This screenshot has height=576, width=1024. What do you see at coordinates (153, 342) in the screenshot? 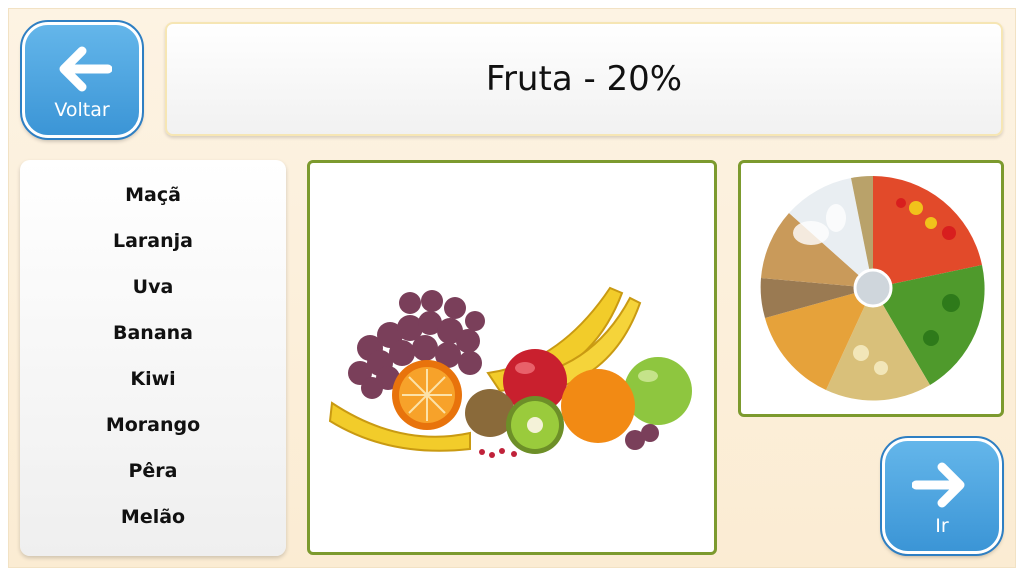
I see `list-item: Banana` at bounding box center [153, 342].